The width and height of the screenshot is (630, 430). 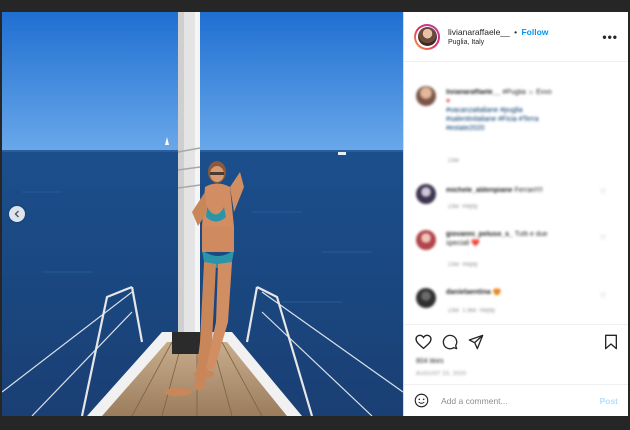 I want to click on comment-text: danielaentina 😍, so click(x=474, y=292).